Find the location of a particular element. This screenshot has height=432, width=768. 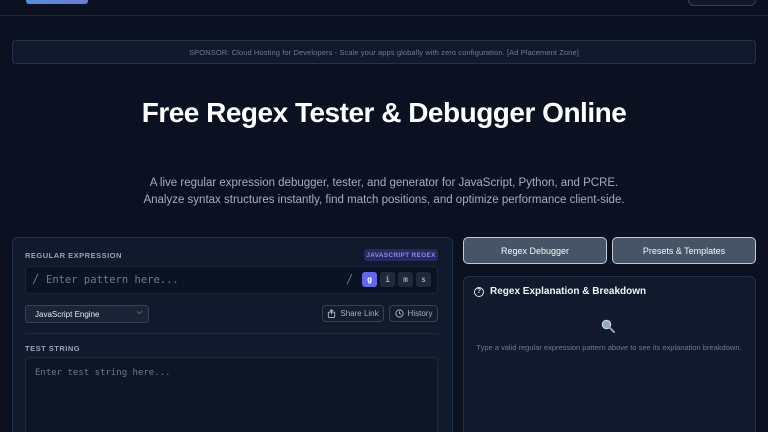

engine-badge: JAVASCRIPT REGEX is located at coordinates (401, 255).